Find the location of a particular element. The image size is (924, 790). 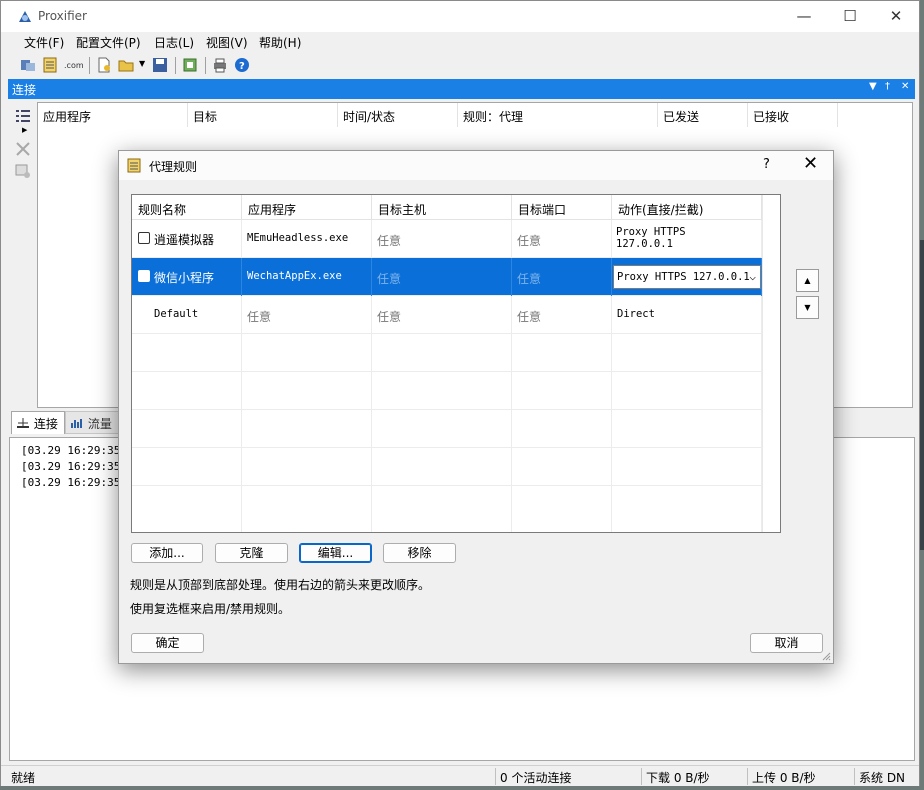

rule-name-cell: Default is located at coordinates (187, 315).